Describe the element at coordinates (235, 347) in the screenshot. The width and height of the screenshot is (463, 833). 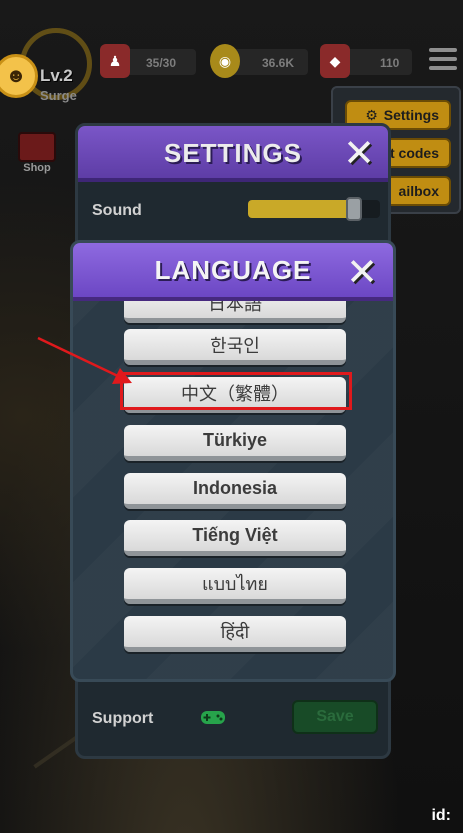
I see `language-option-korean: 한국인` at that location.